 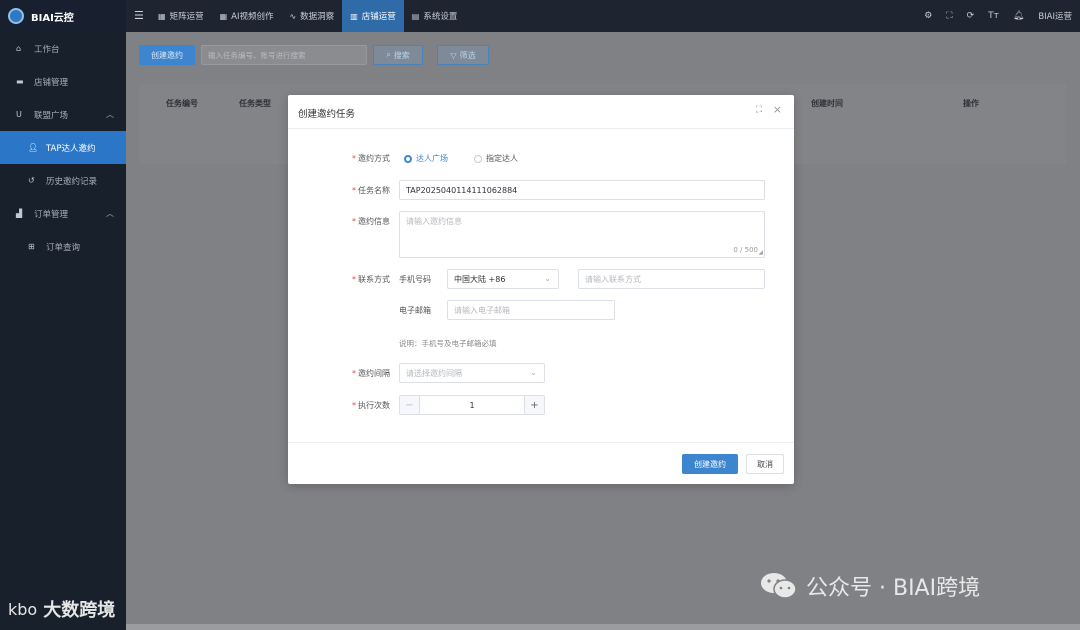 I want to click on cancel-button: 取消, so click(x=765, y=464).